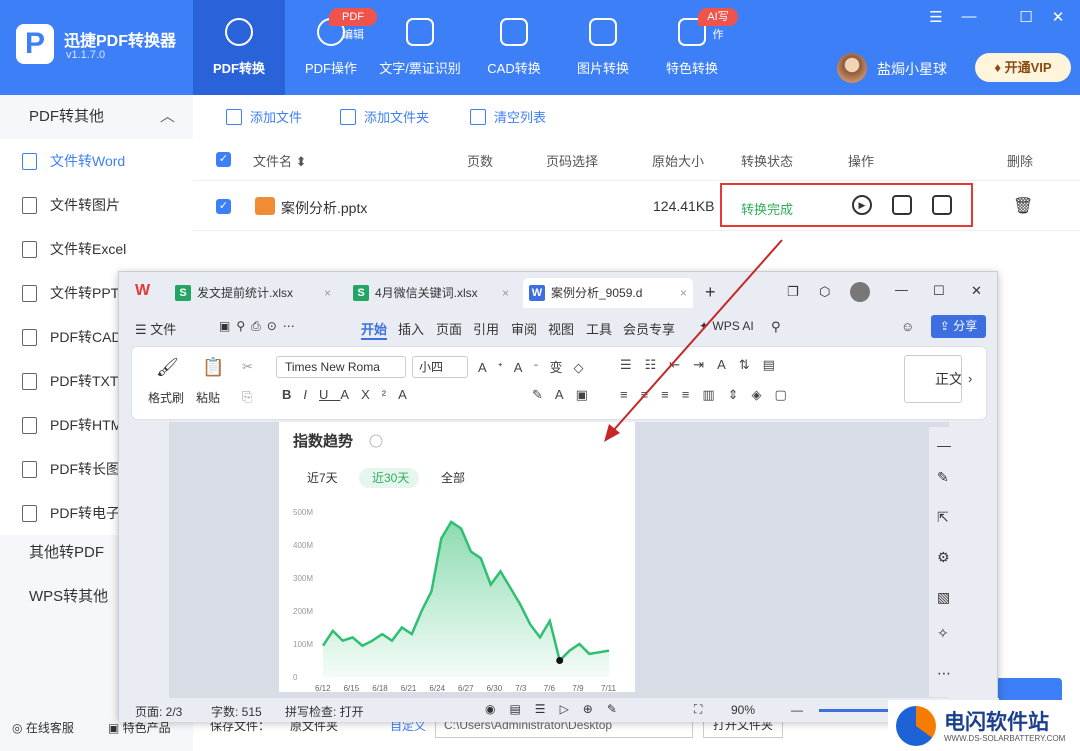 This screenshot has height=751, width=1080. I want to click on menu-wps-ai: ✦ WPS AI, so click(726, 326).